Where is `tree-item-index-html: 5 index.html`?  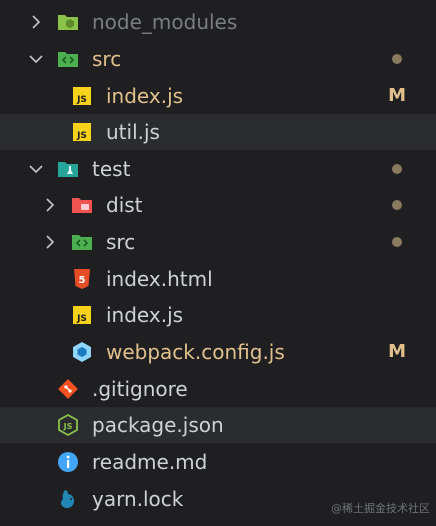 tree-item-index-html: 5 index.html is located at coordinates (218, 279).